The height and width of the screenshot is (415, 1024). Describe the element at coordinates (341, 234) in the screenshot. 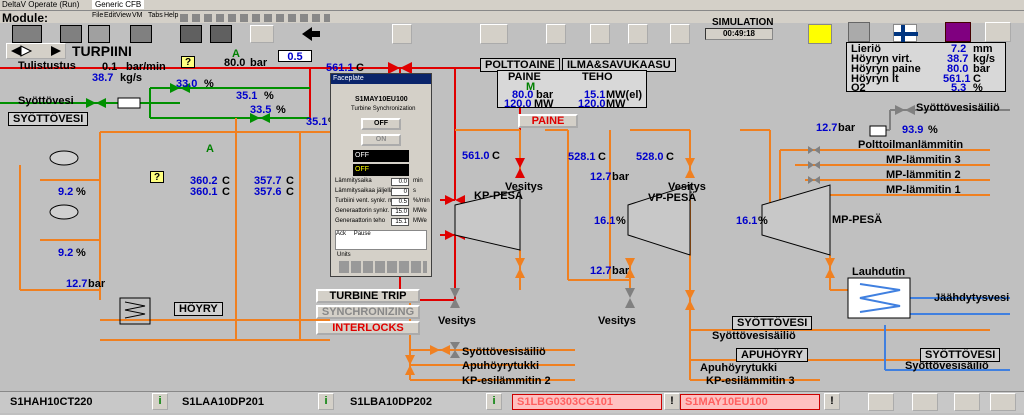

I see `fp-ack-label: Ack` at that location.